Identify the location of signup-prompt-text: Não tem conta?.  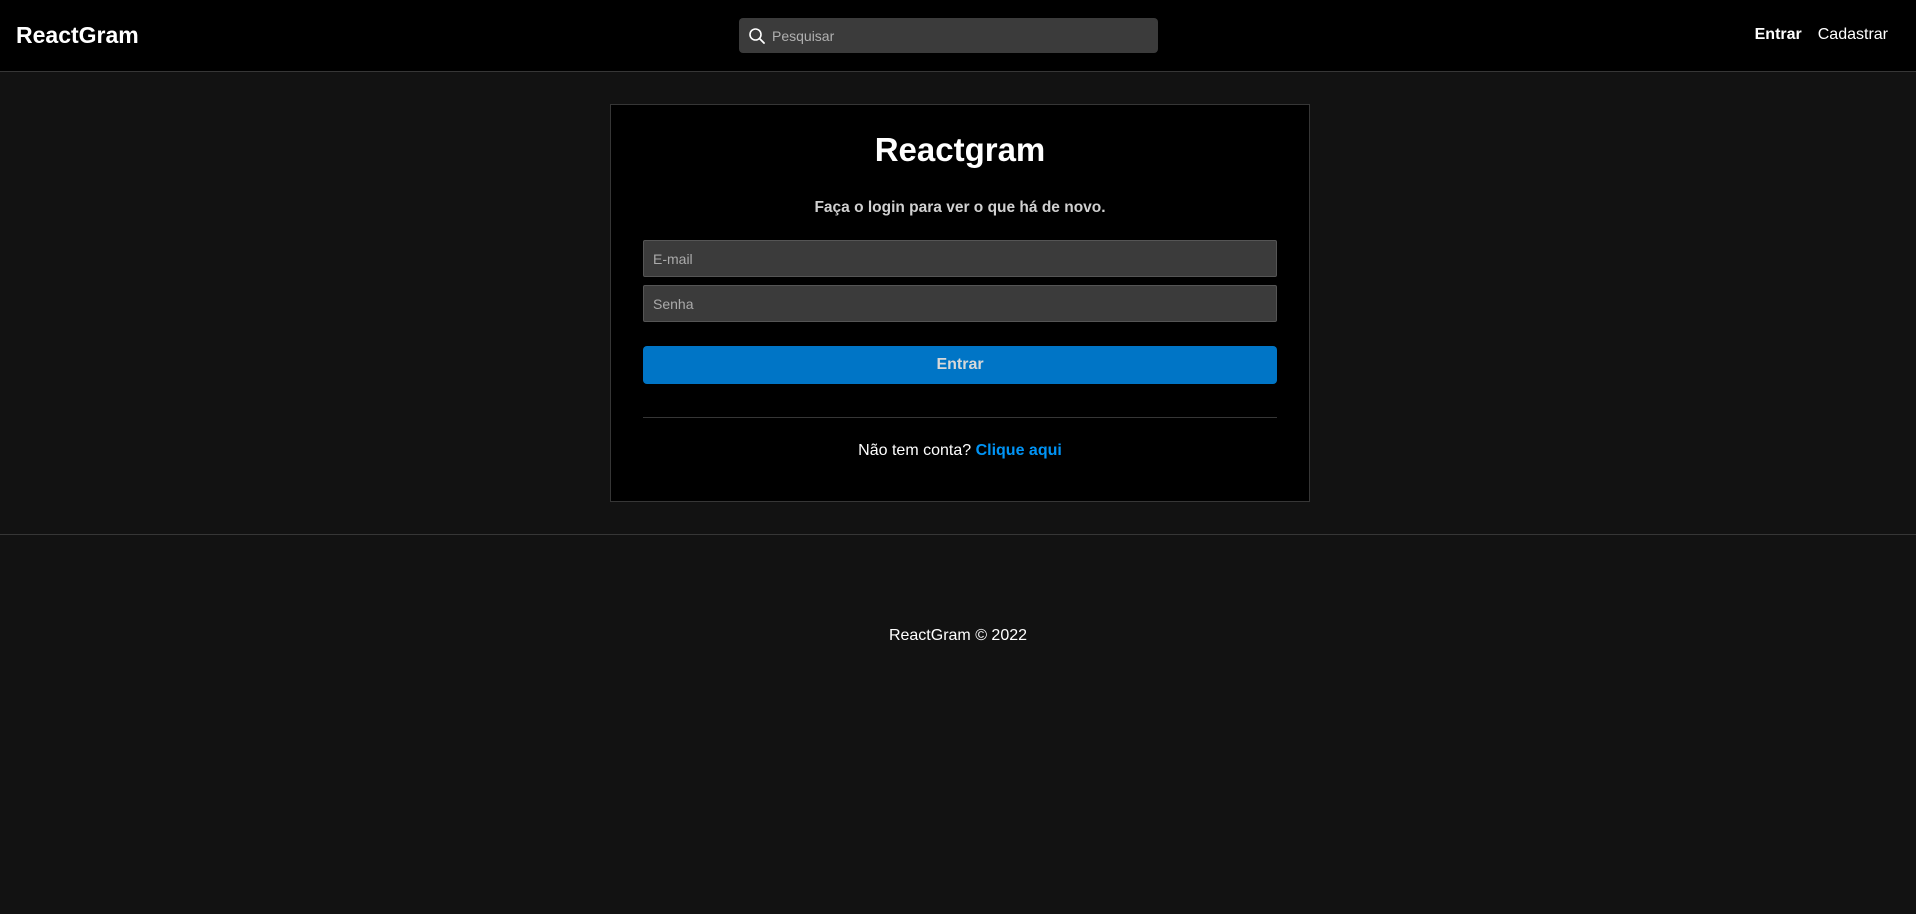
(915, 450).